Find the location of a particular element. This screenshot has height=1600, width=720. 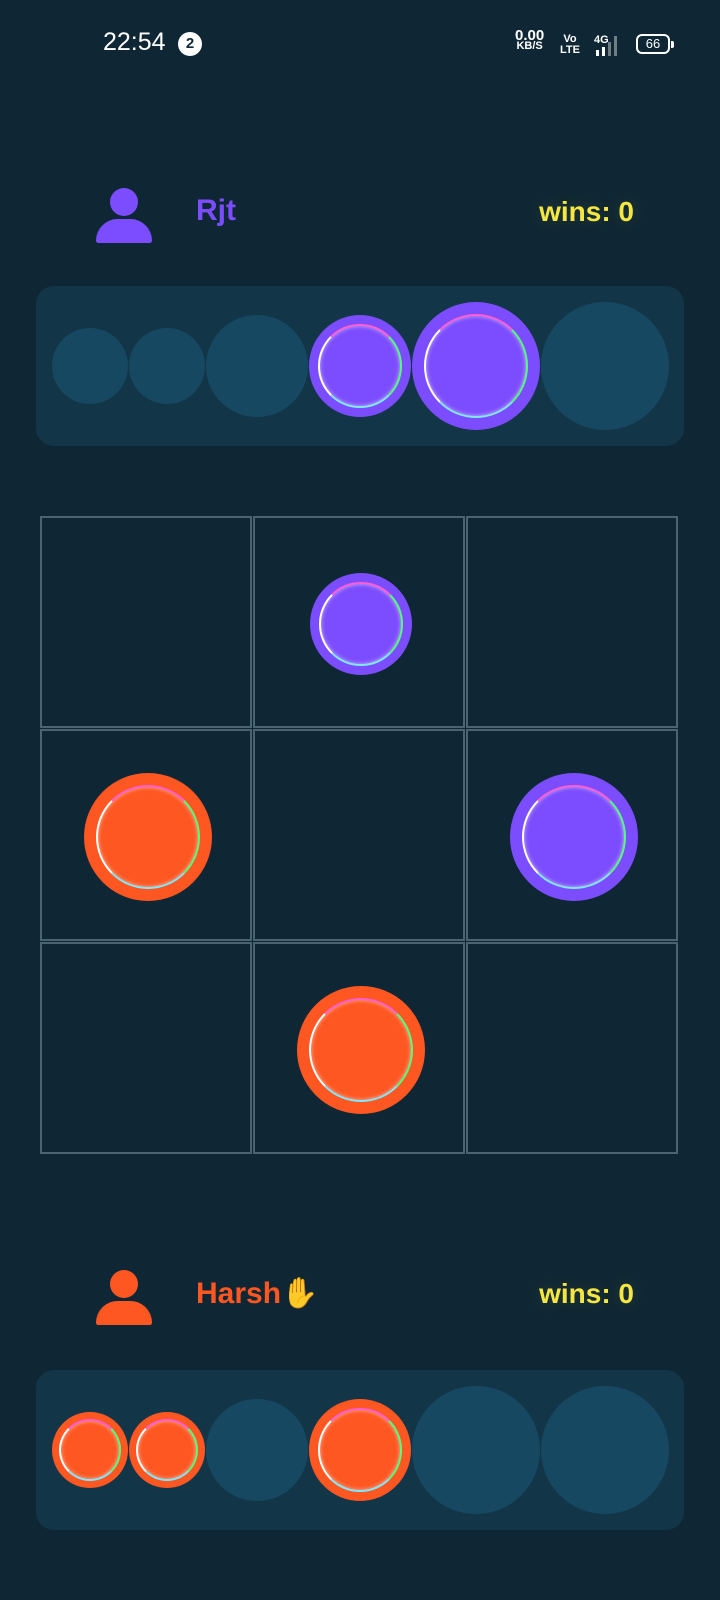

player-bottom-name: Harsh✋ is located at coordinates (257, 1293).